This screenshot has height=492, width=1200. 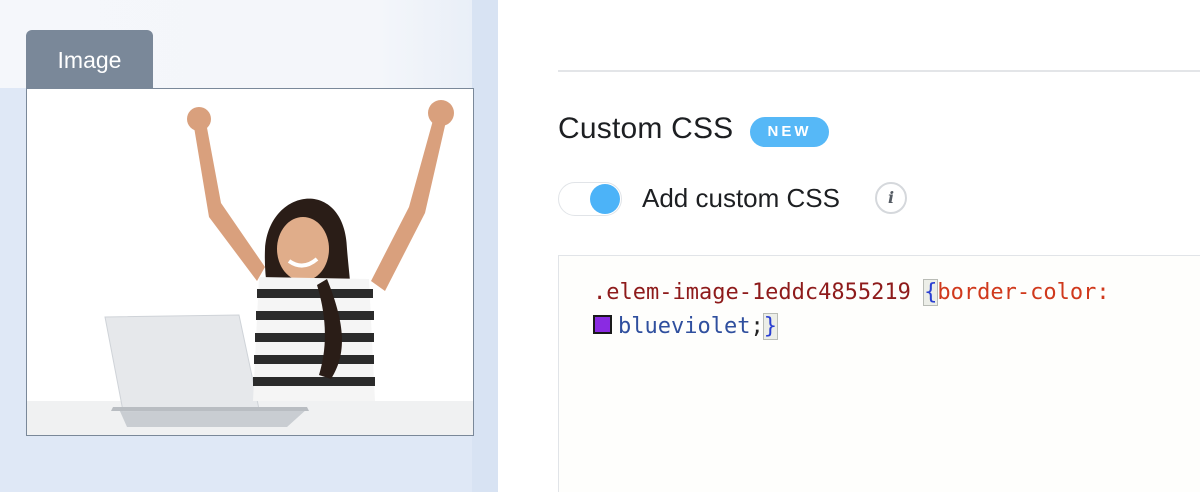 I want to click on left-fist, so click(x=199, y=119).